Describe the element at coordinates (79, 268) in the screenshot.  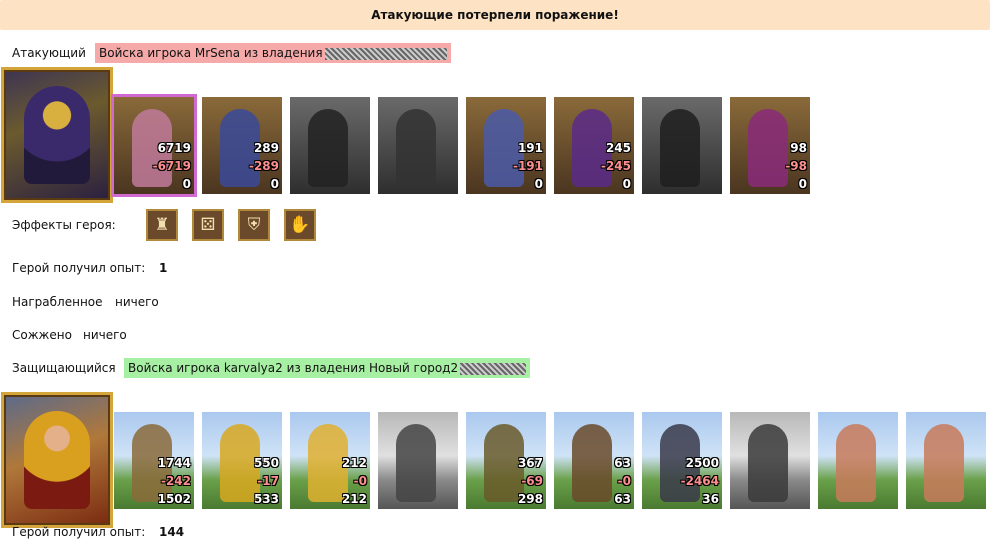
I see `attacker-exp-label: Герой получил опыт:` at that location.